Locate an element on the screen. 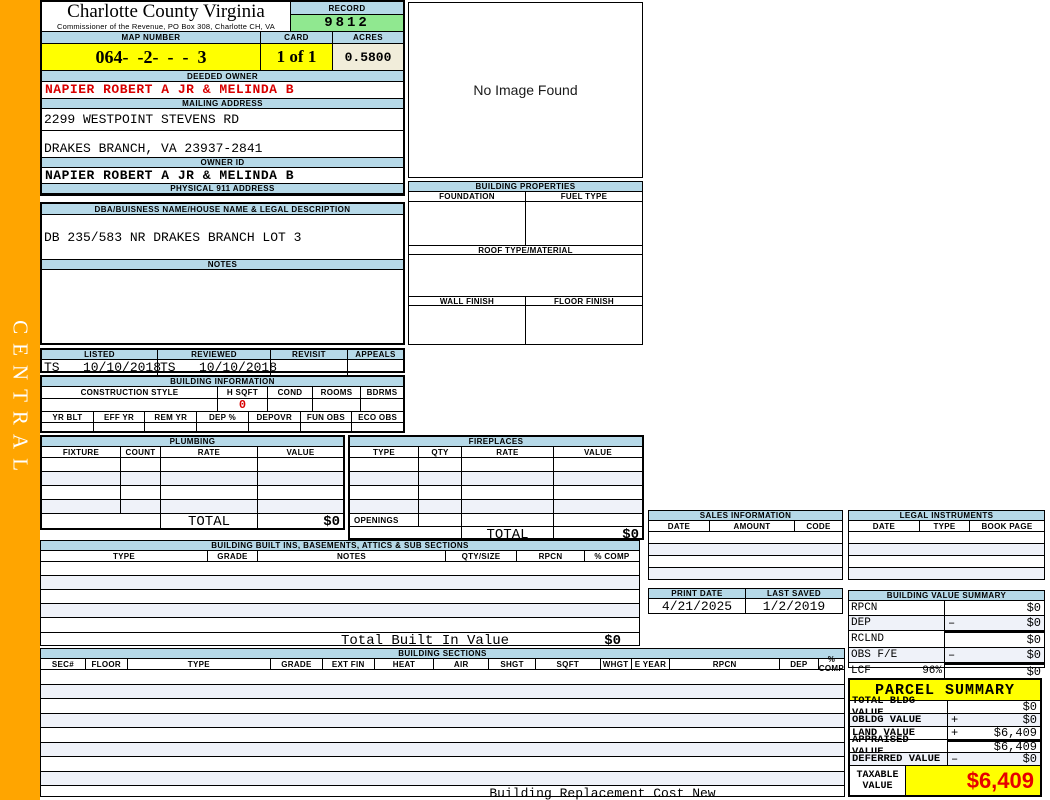 This screenshot has width=1050, height=800. sales-row is located at coordinates (745, 561).